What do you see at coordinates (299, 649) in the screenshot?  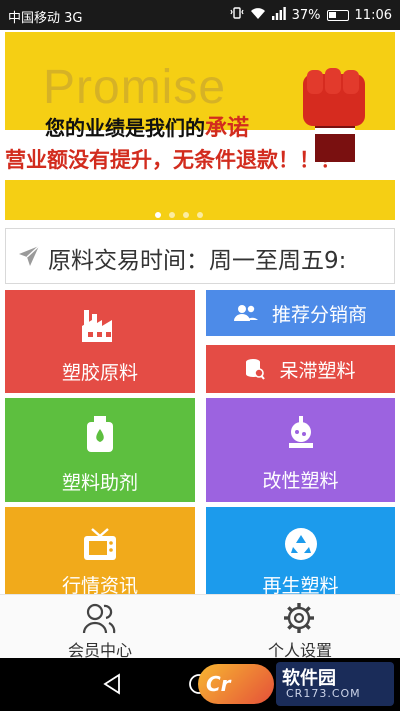 I see `tab-label: 个人设置` at bounding box center [299, 649].